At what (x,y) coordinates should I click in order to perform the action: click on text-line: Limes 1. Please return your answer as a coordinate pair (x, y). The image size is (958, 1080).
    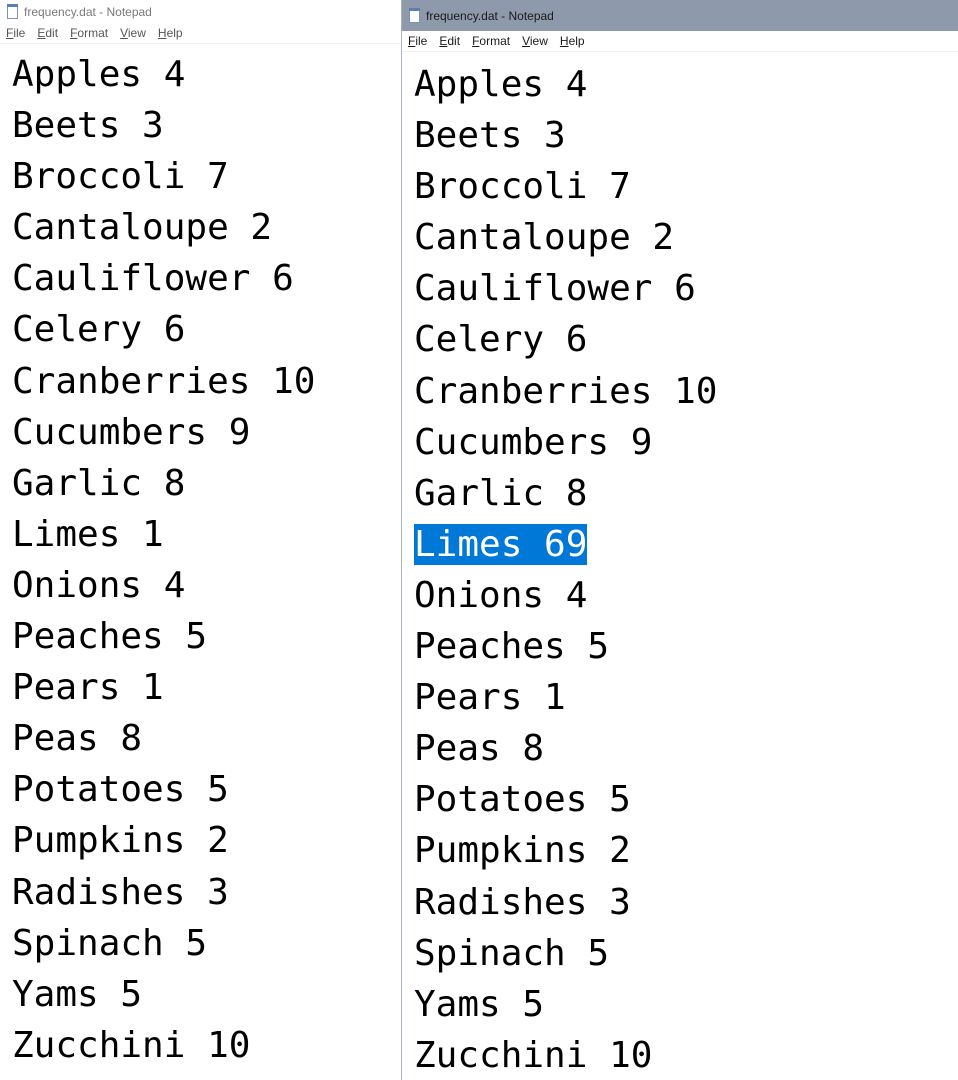
    Looking at the image, I should click on (206, 534).